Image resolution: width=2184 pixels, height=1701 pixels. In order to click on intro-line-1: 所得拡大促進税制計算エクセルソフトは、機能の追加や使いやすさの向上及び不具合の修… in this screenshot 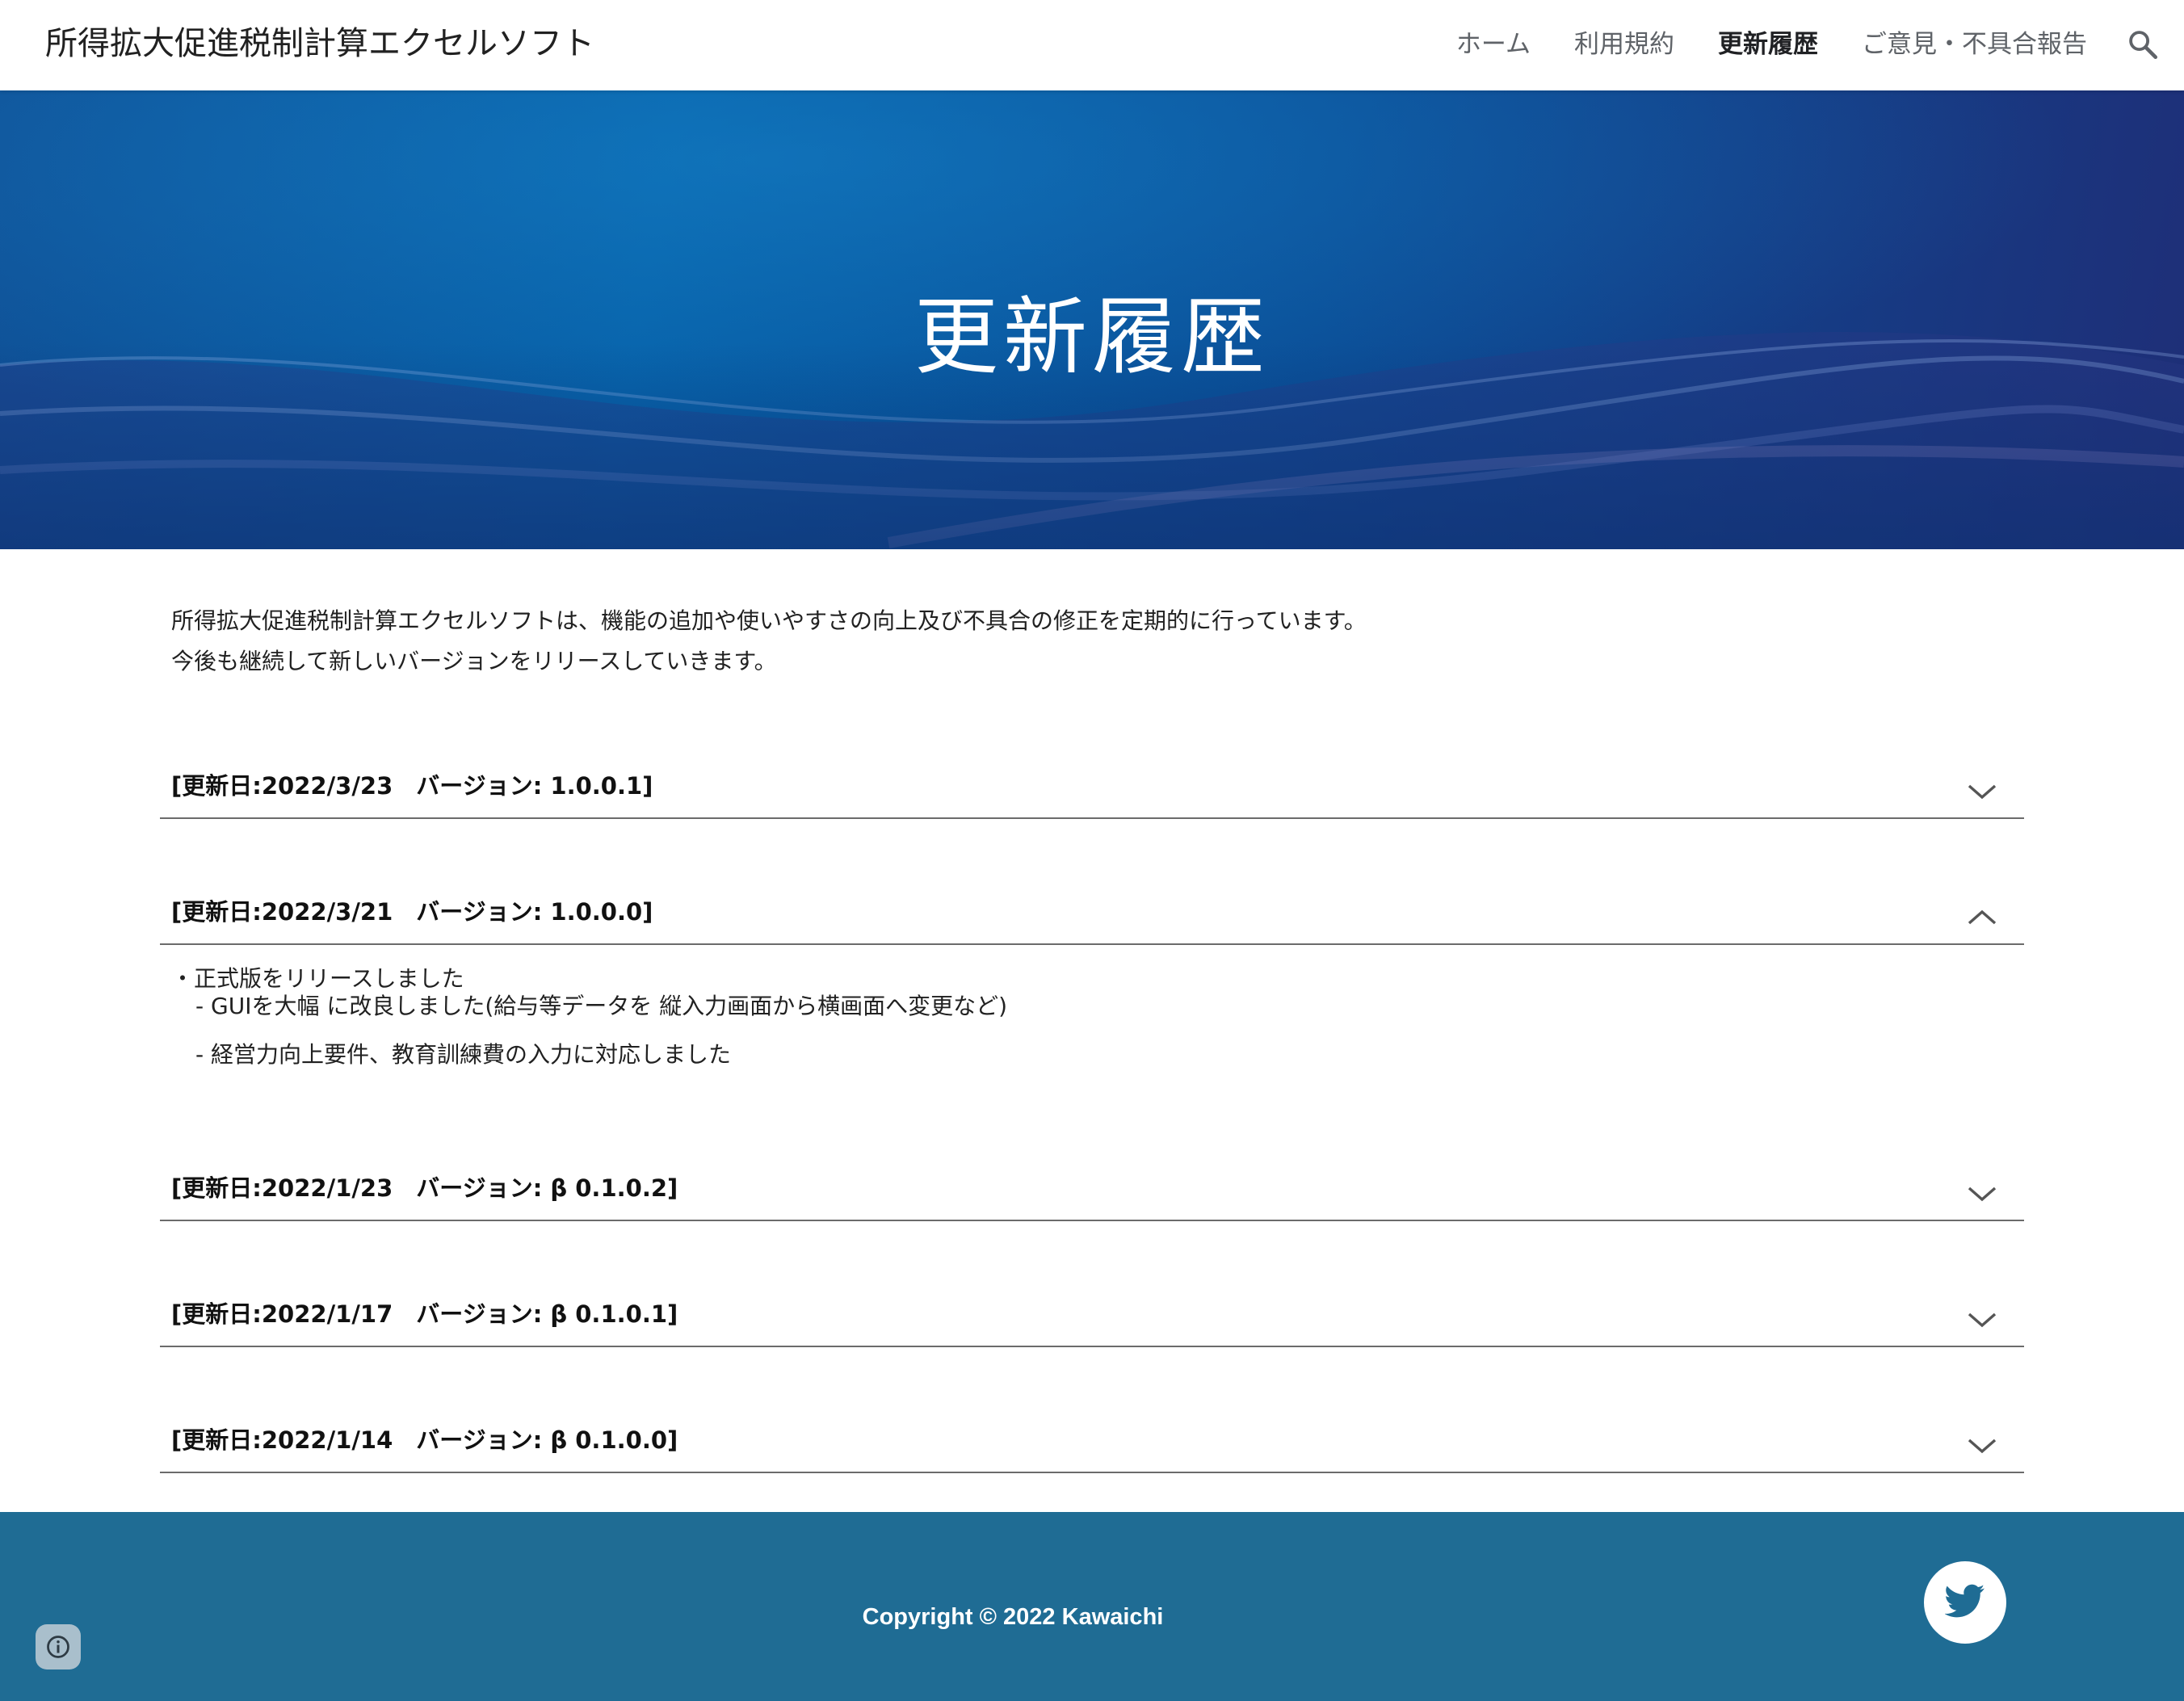, I will do `click(769, 621)`.